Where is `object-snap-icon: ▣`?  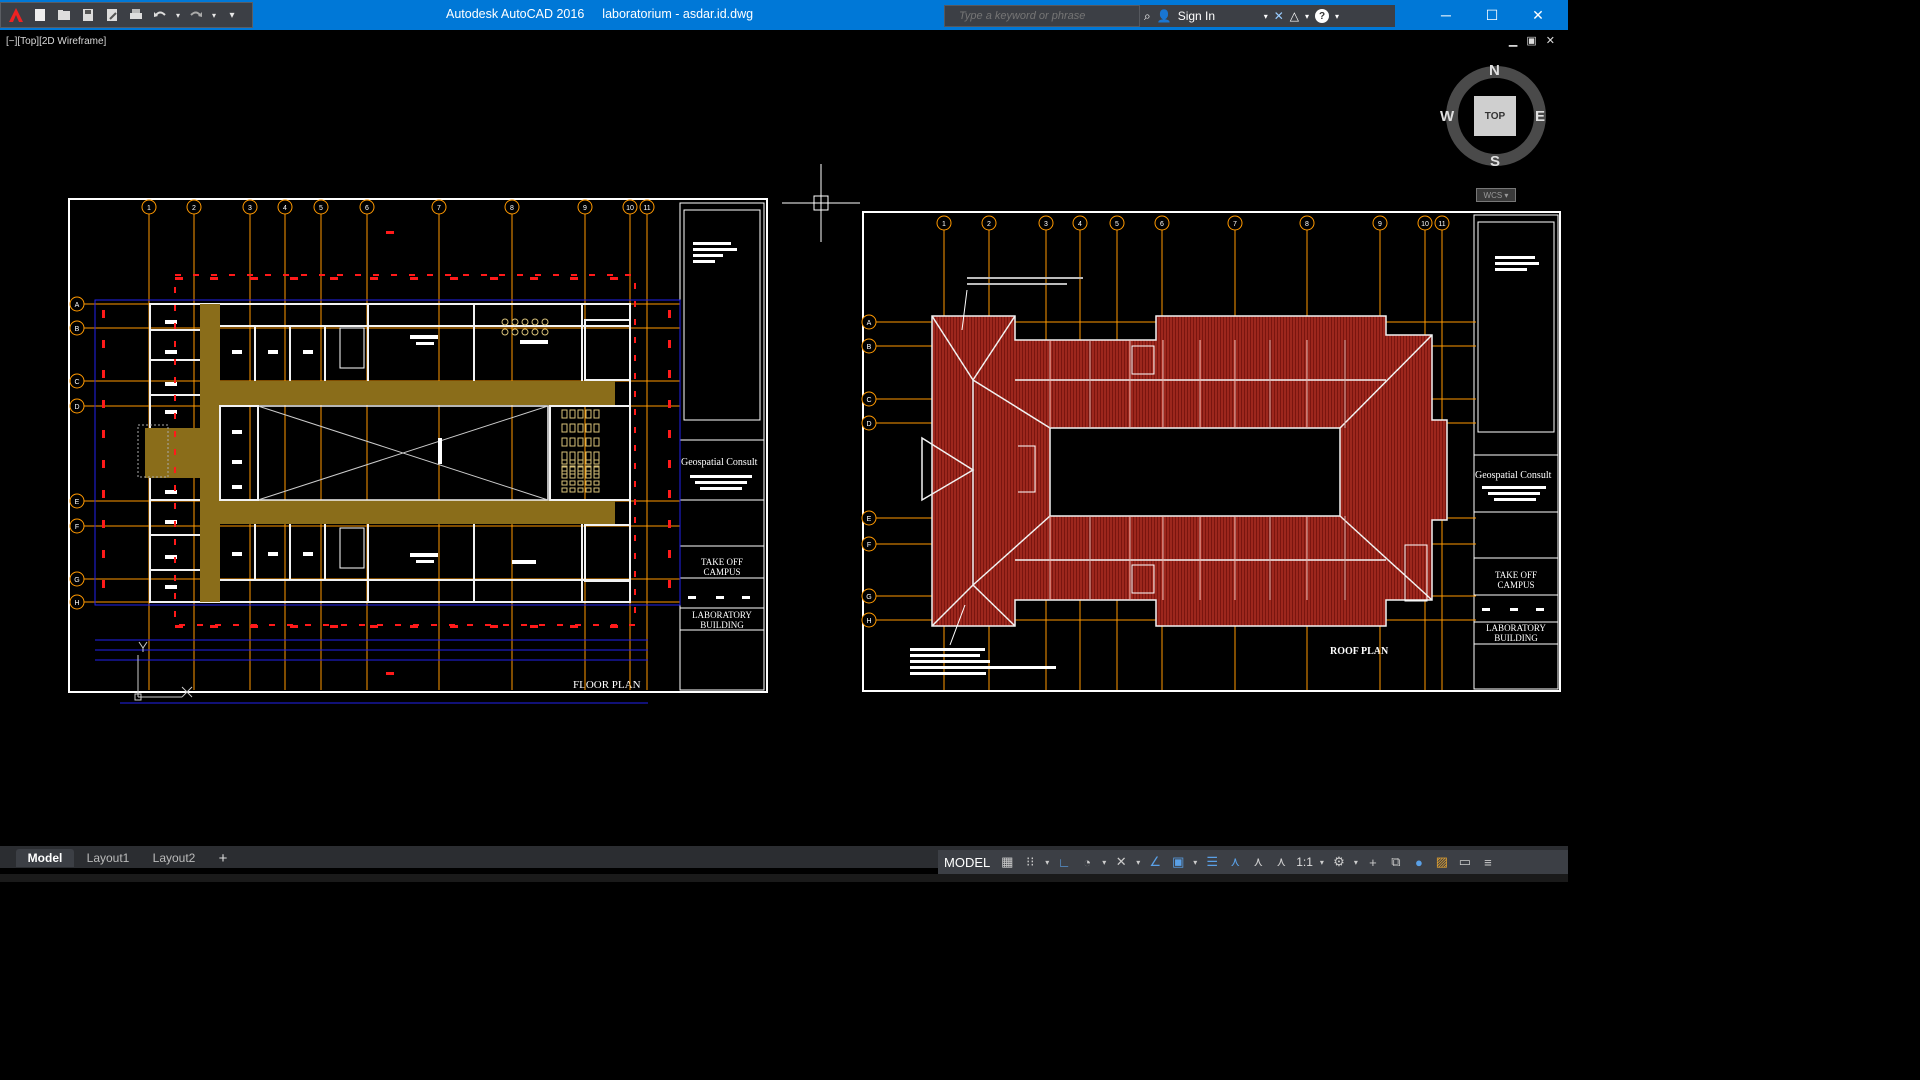
object-snap-icon: ▣ is located at coordinates (1178, 862).